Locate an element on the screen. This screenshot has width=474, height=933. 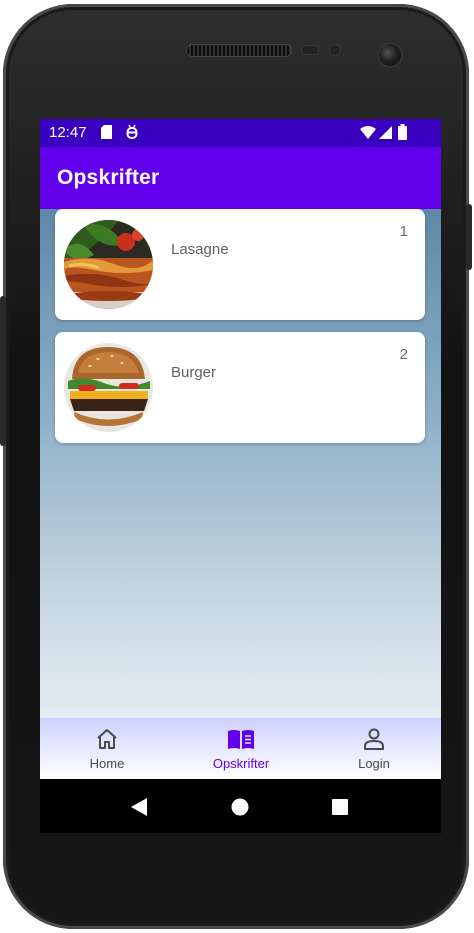
recipe-name: Lasagne is located at coordinates (200, 249).